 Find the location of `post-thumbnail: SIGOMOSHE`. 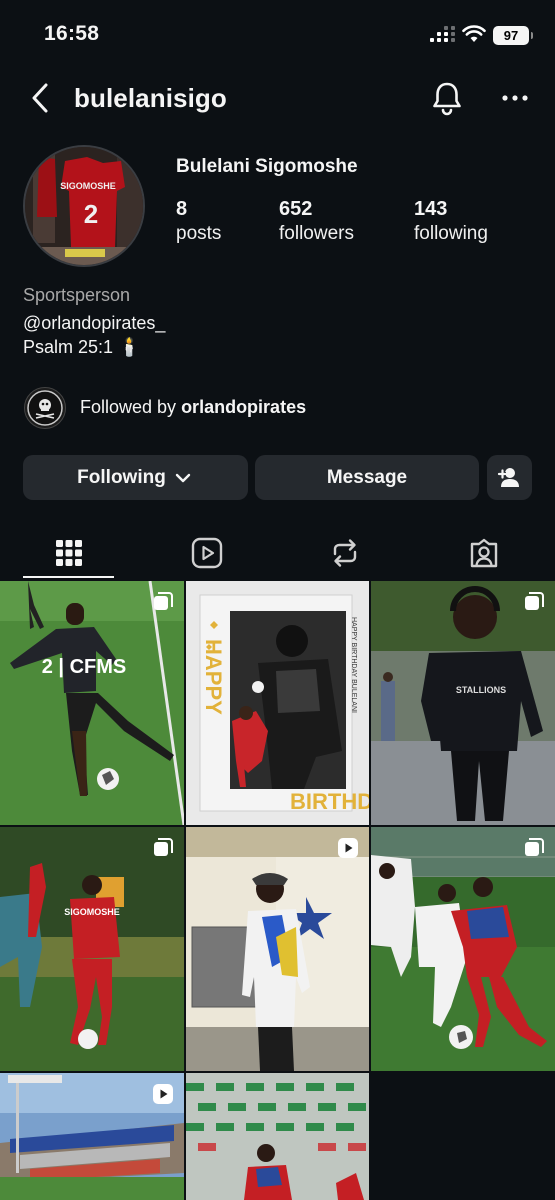

post-thumbnail: SIGOMOSHE is located at coordinates (92, 949).